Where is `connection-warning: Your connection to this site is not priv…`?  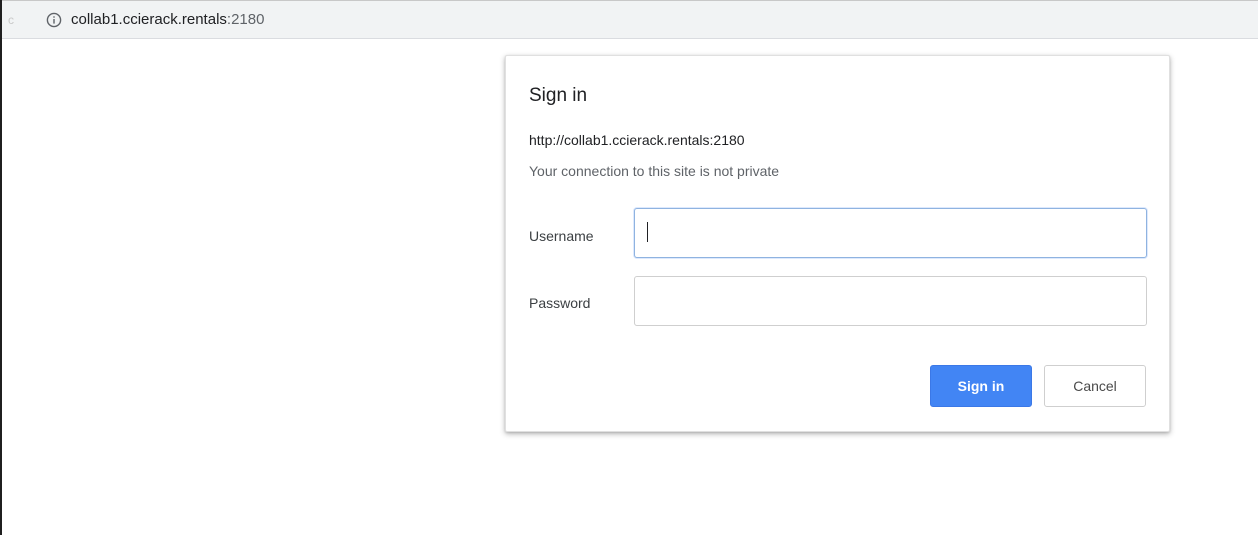
connection-warning: Your connection to this site is not priv… is located at coordinates (654, 171).